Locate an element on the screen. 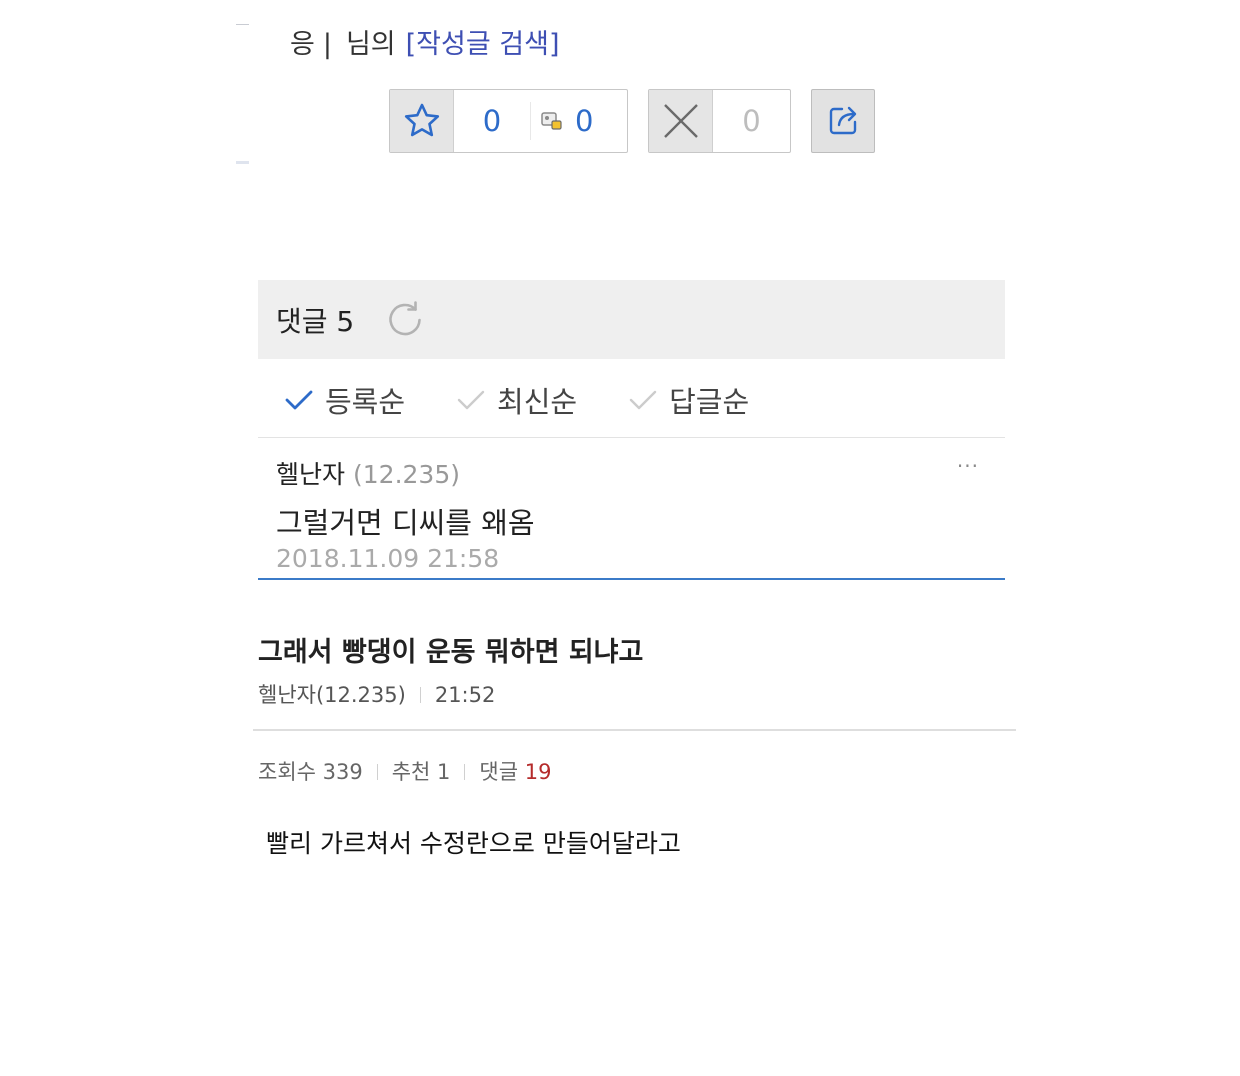 The image size is (1240, 1076). post-time: 21:52 is located at coordinates (465, 695).